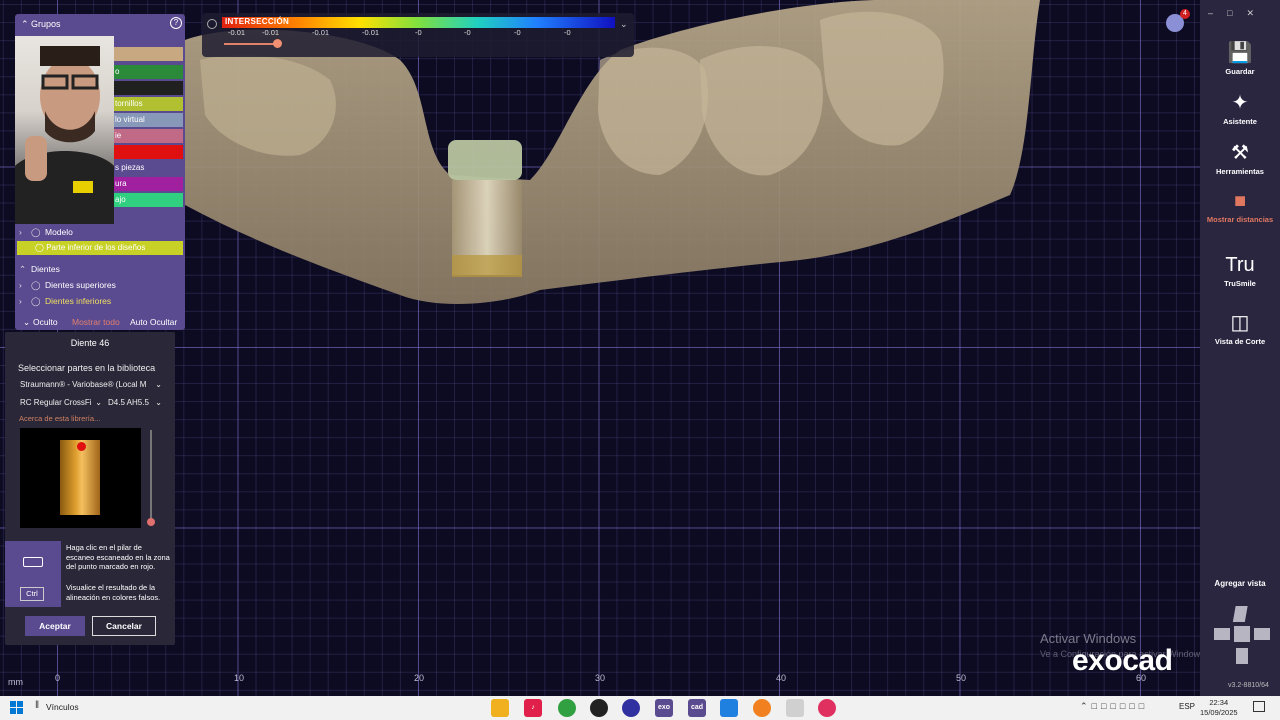 This screenshot has width=1280, height=720. What do you see at coordinates (15, 682) in the screenshot?
I see `ruler-unit: mm` at bounding box center [15, 682].